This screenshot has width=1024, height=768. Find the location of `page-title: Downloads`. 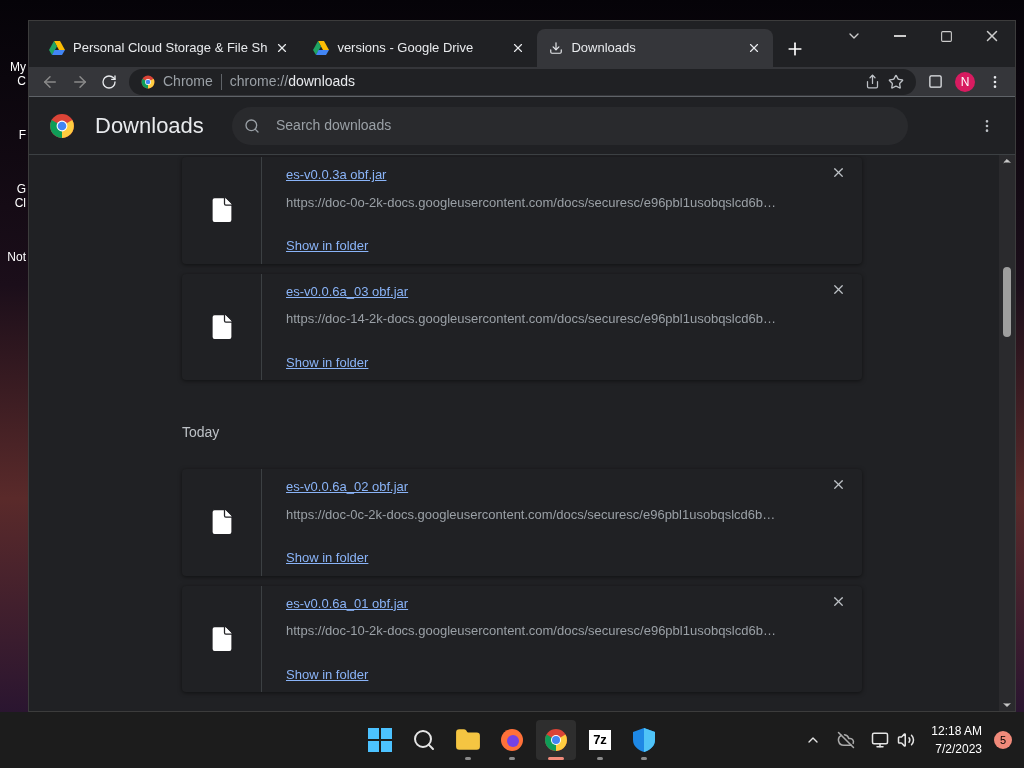

page-title: Downloads is located at coordinates (150, 126).